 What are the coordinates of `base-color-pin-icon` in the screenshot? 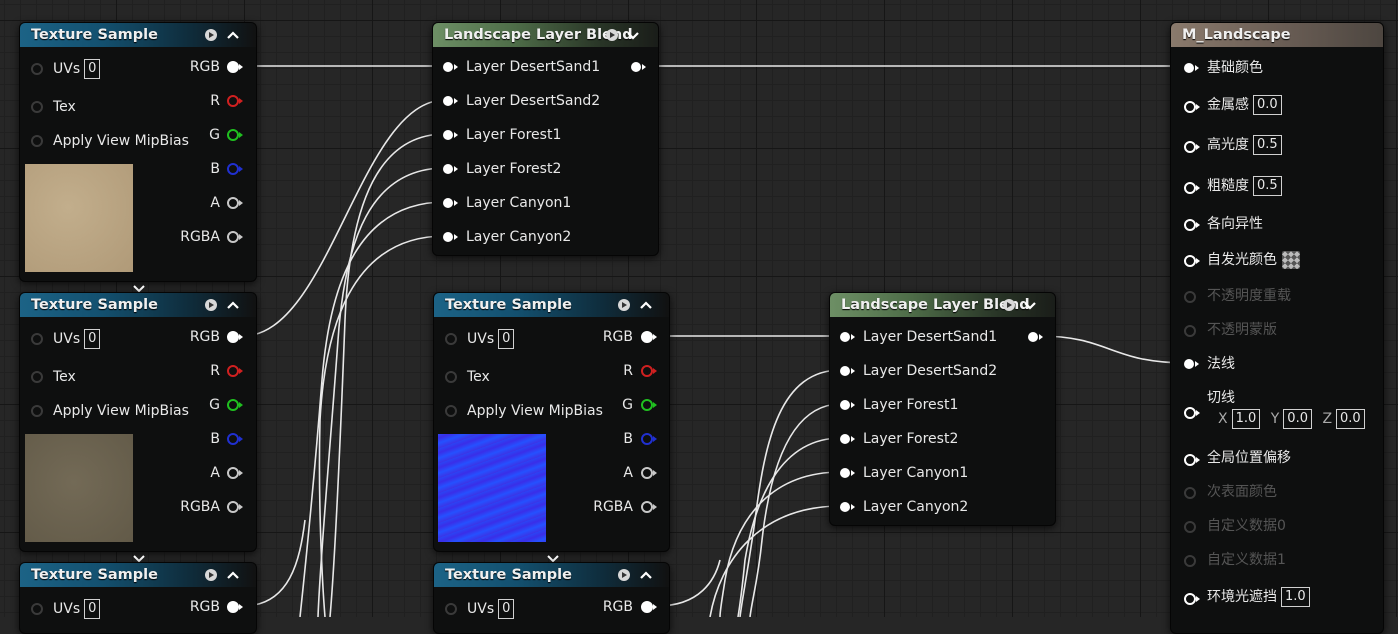 It's located at (1191, 68).